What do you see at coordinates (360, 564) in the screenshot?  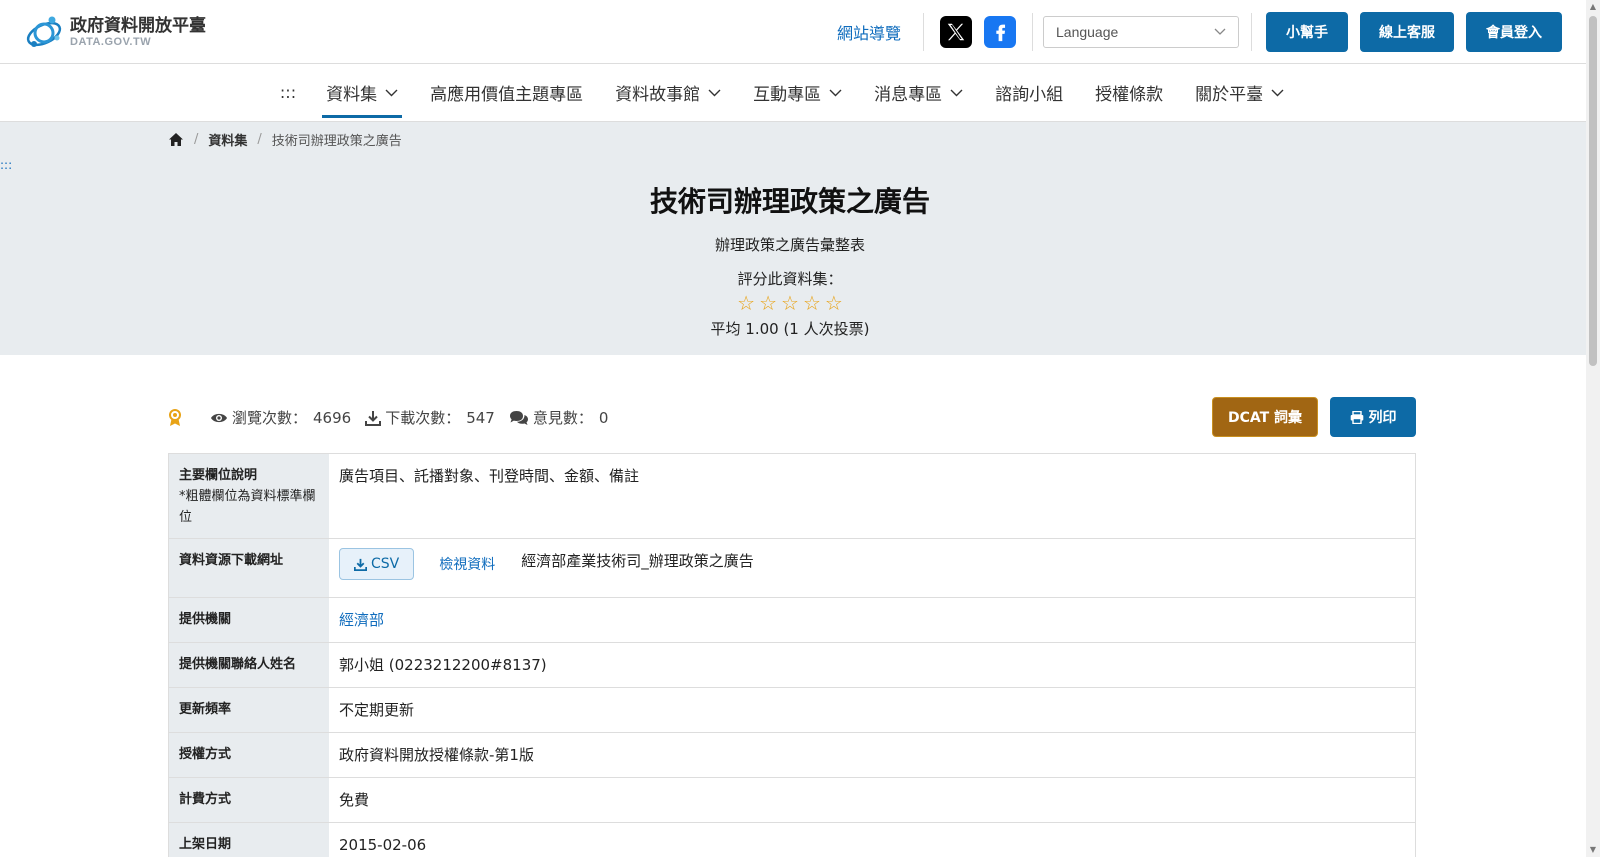 I see `download-icon` at bounding box center [360, 564].